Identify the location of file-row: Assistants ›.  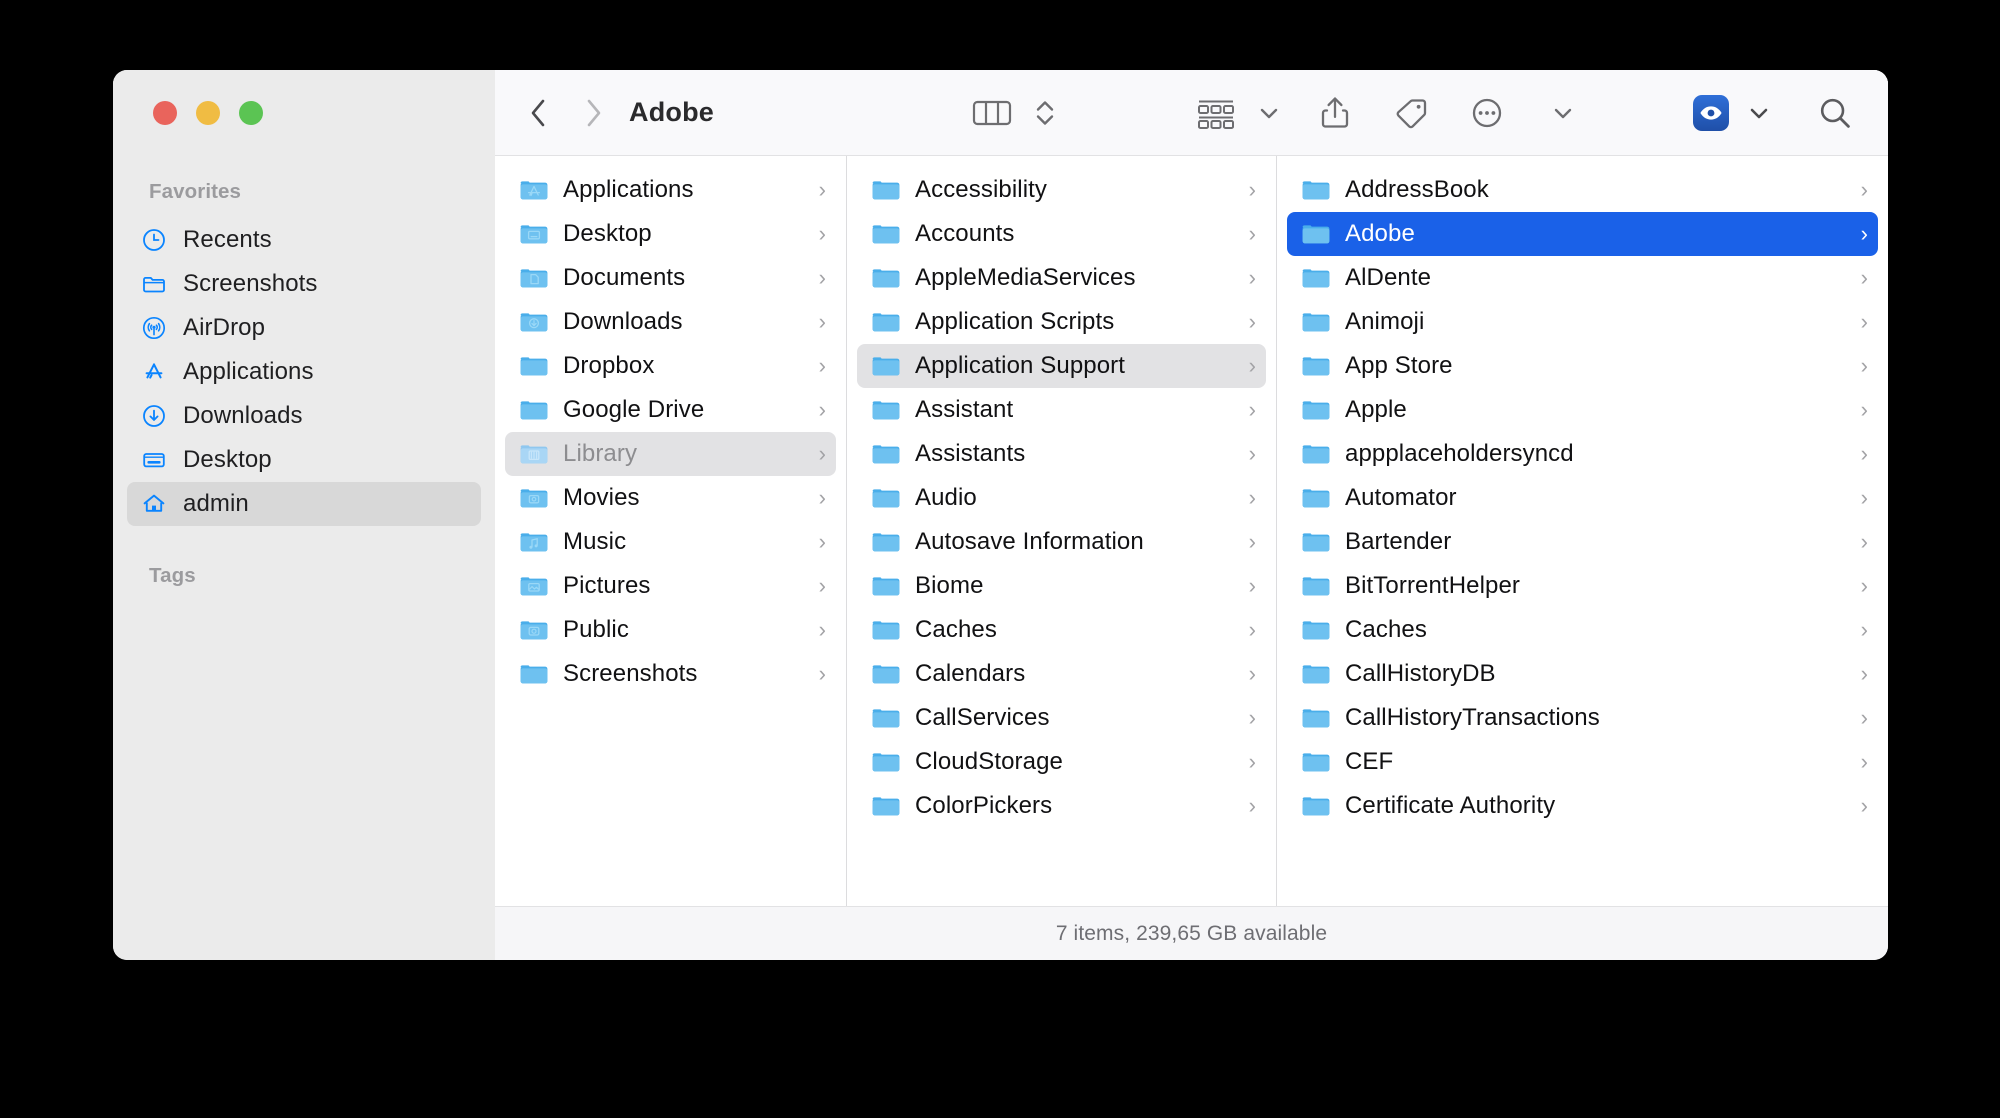
(1061, 454).